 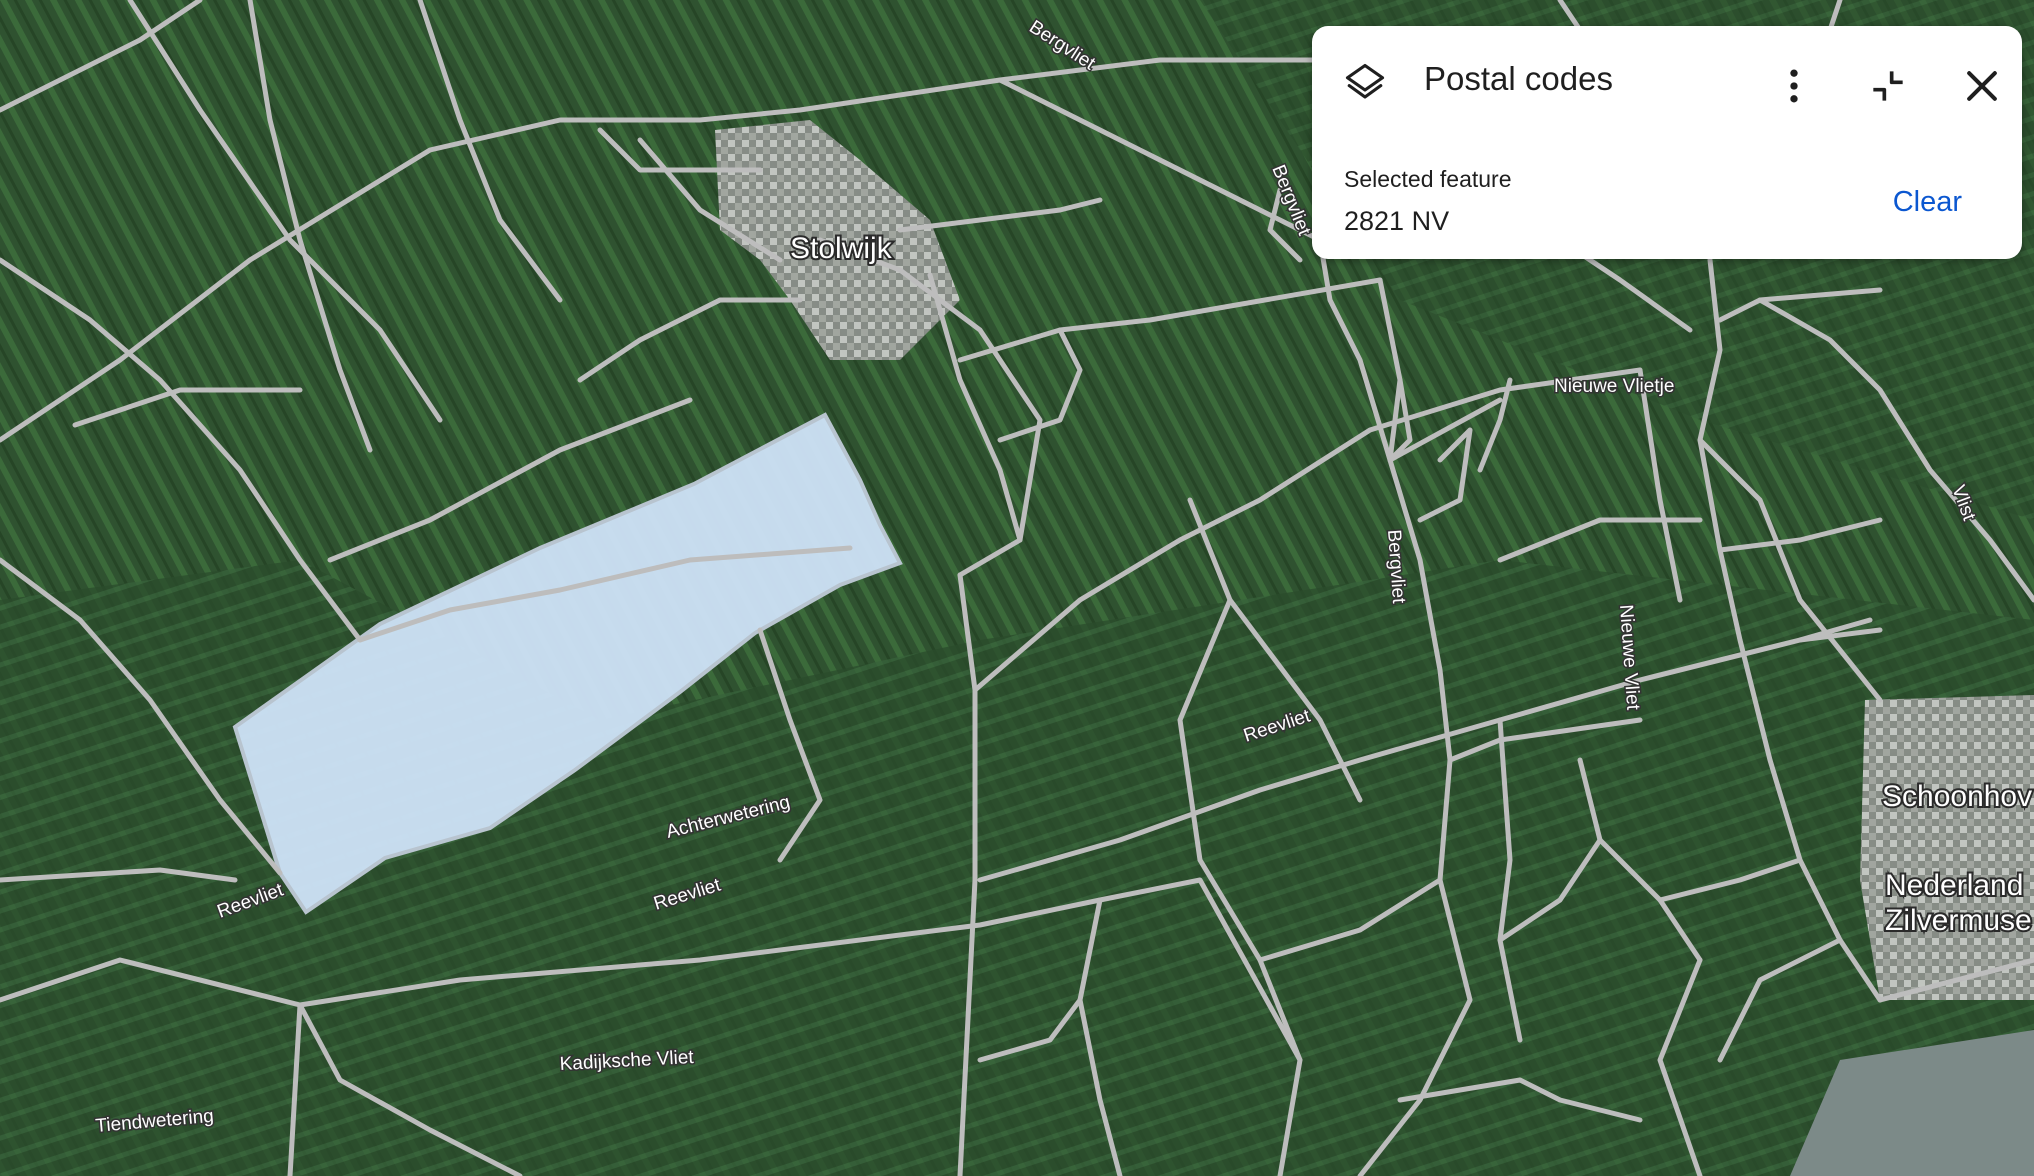 What do you see at coordinates (1957, 796) in the screenshot?
I see `town-label-schoonhoven: Schoonhov` at bounding box center [1957, 796].